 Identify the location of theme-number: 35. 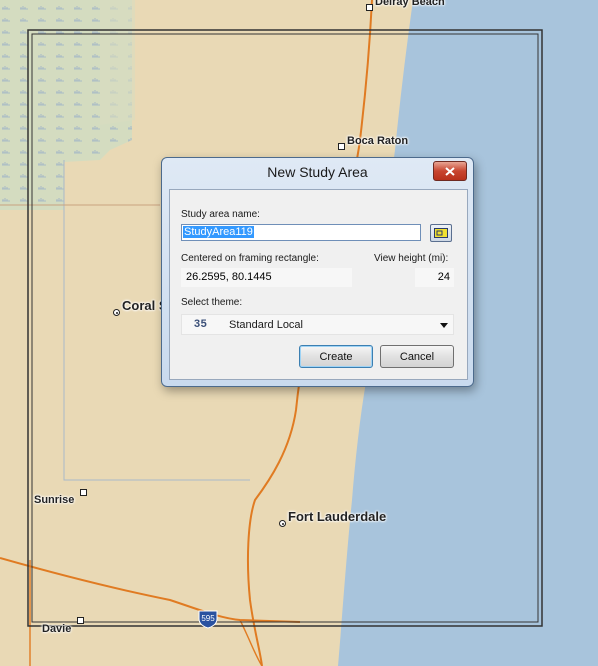
(201, 324).